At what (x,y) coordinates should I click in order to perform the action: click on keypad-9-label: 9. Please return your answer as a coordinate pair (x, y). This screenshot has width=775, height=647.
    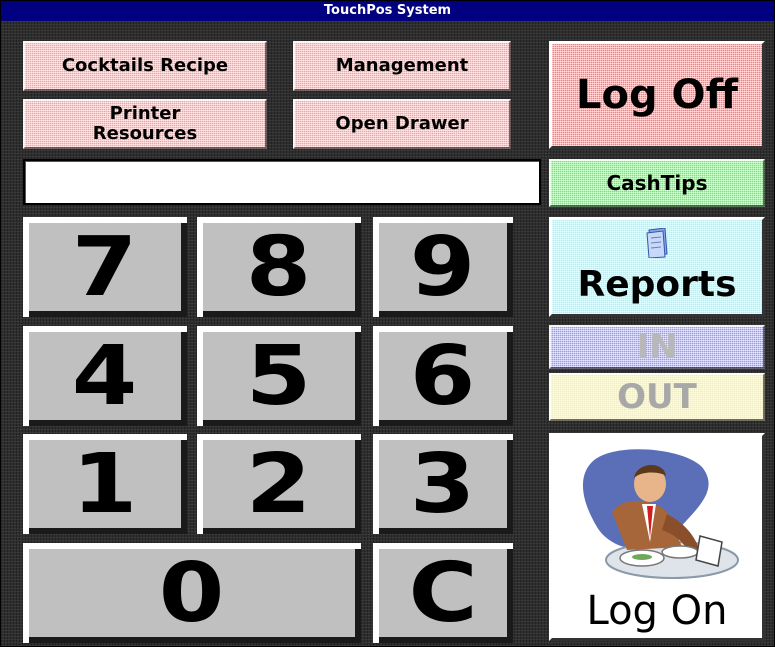
    Looking at the image, I should click on (443, 267).